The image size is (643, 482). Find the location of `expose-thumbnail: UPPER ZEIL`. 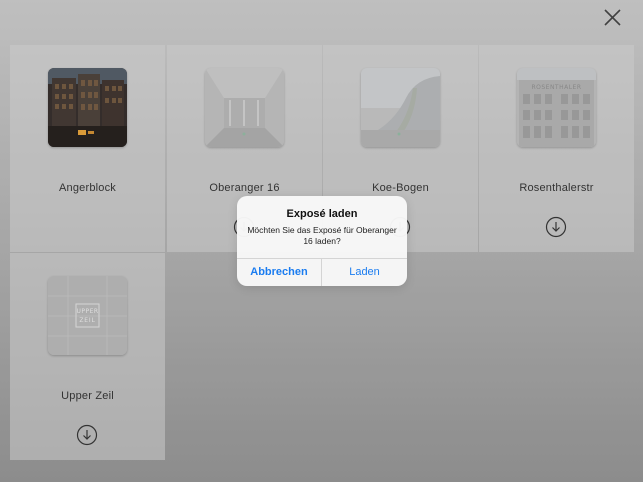

expose-thumbnail: UPPER ZEIL is located at coordinates (87, 315).